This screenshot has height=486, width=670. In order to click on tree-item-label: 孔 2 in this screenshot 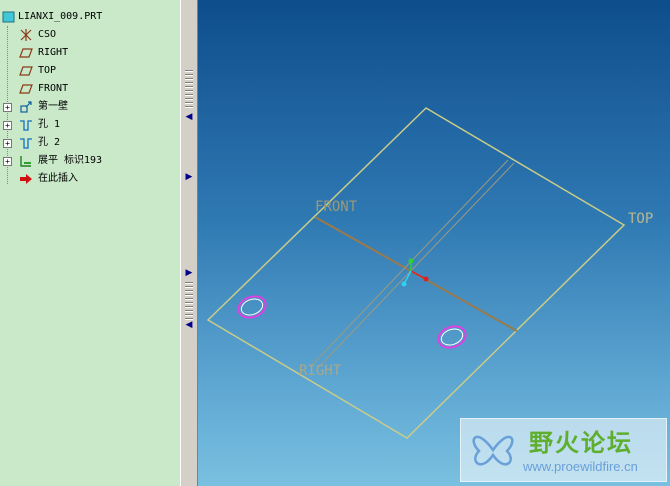, I will do `click(49, 142)`.